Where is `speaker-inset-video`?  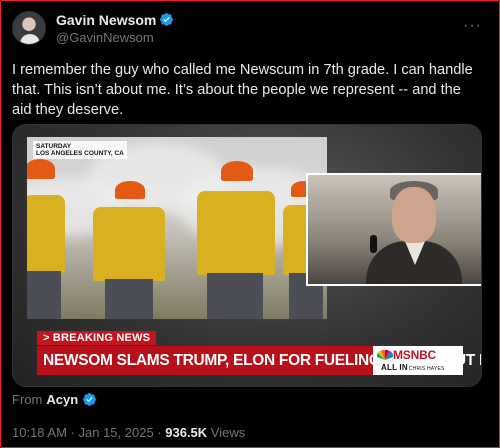
speaker-inset-video is located at coordinates (393, 229).